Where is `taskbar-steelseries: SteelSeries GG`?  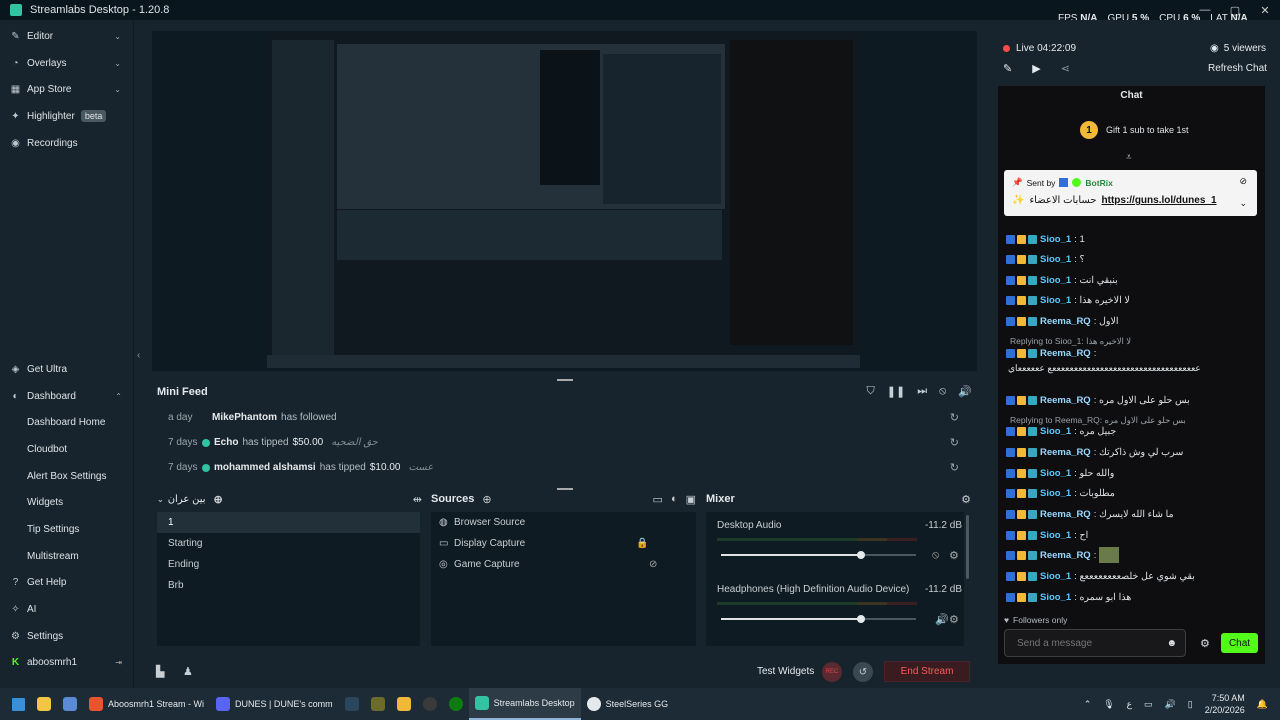 taskbar-steelseries: SteelSeries GG is located at coordinates (628, 704).